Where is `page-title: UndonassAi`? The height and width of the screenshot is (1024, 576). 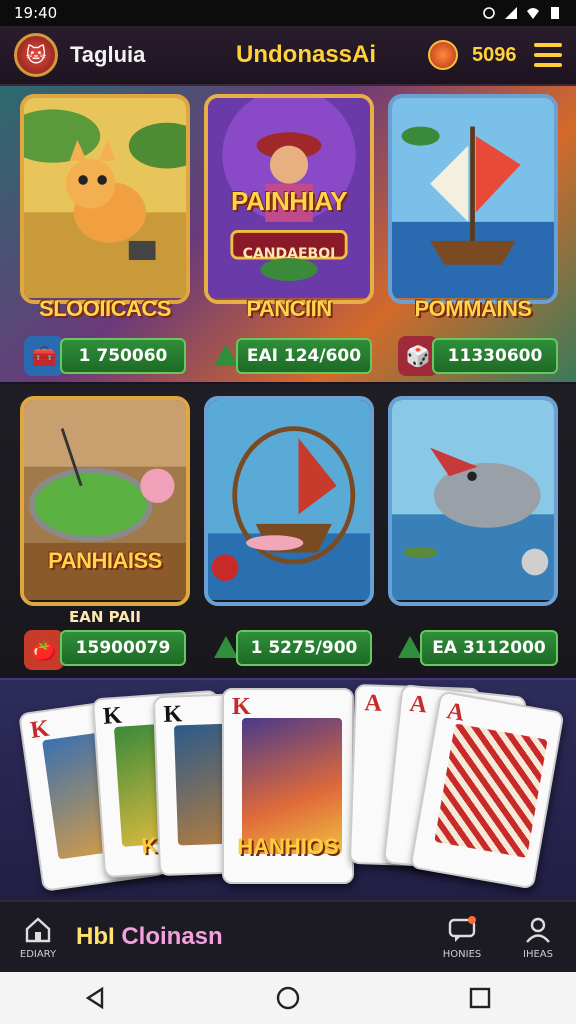 page-title: UndonassAi is located at coordinates (306, 54).